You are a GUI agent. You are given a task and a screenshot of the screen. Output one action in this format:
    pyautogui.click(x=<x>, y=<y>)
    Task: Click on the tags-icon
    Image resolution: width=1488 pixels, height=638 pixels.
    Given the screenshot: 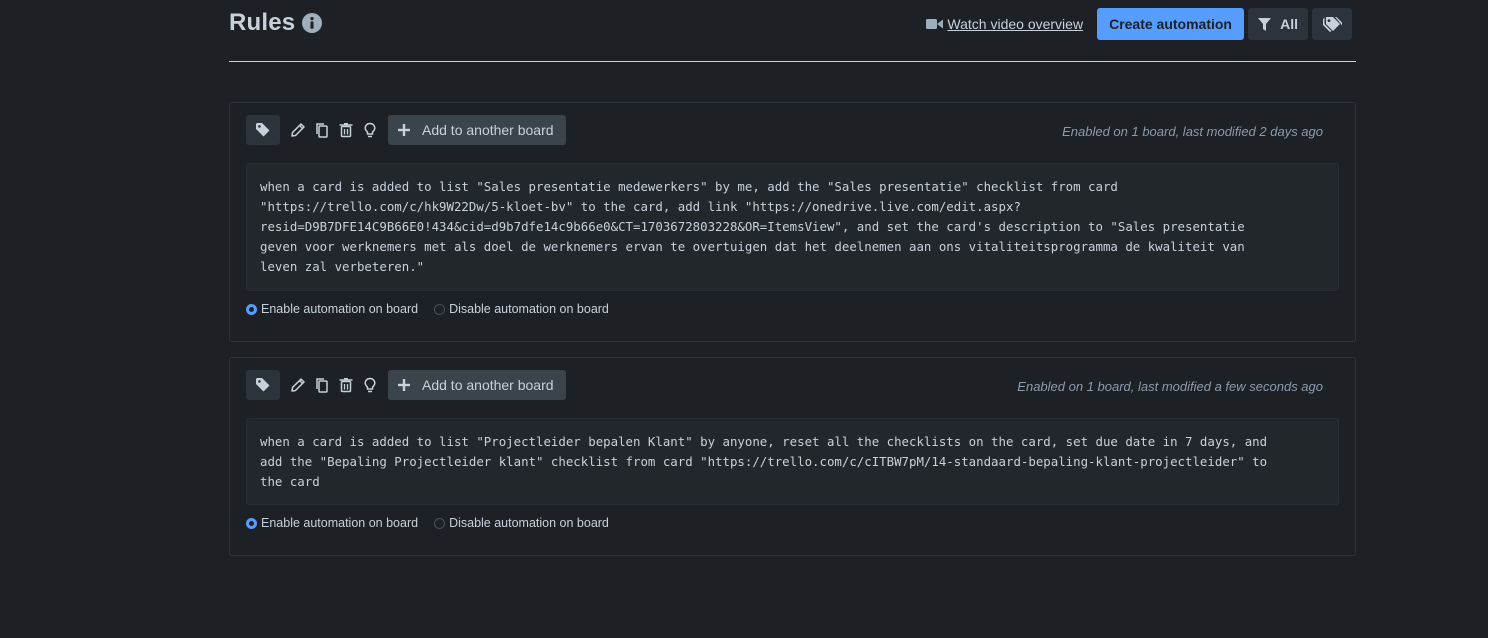 What is the action you would take?
    pyautogui.click(x=1332, y=24)
    